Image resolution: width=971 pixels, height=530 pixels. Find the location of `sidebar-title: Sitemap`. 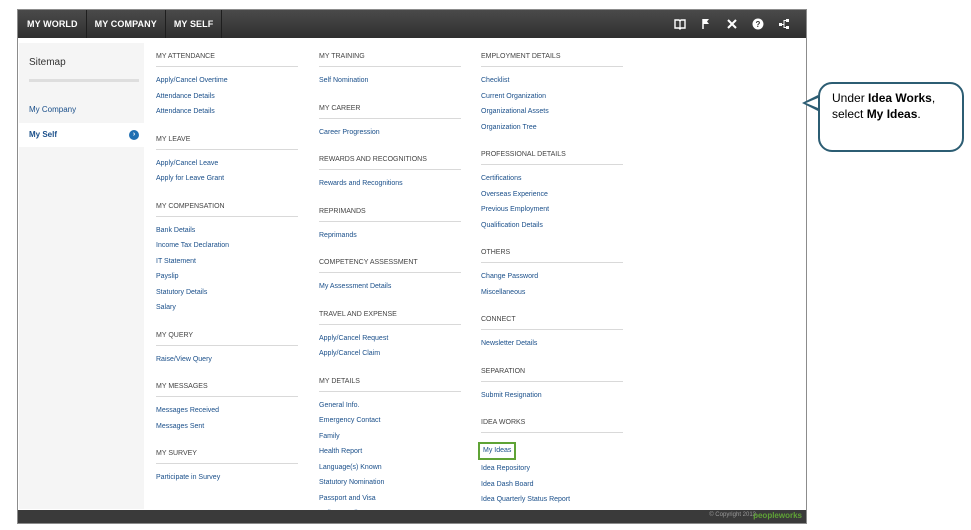

sidebar-title: Sitemap is located at coordinates (47, 62).